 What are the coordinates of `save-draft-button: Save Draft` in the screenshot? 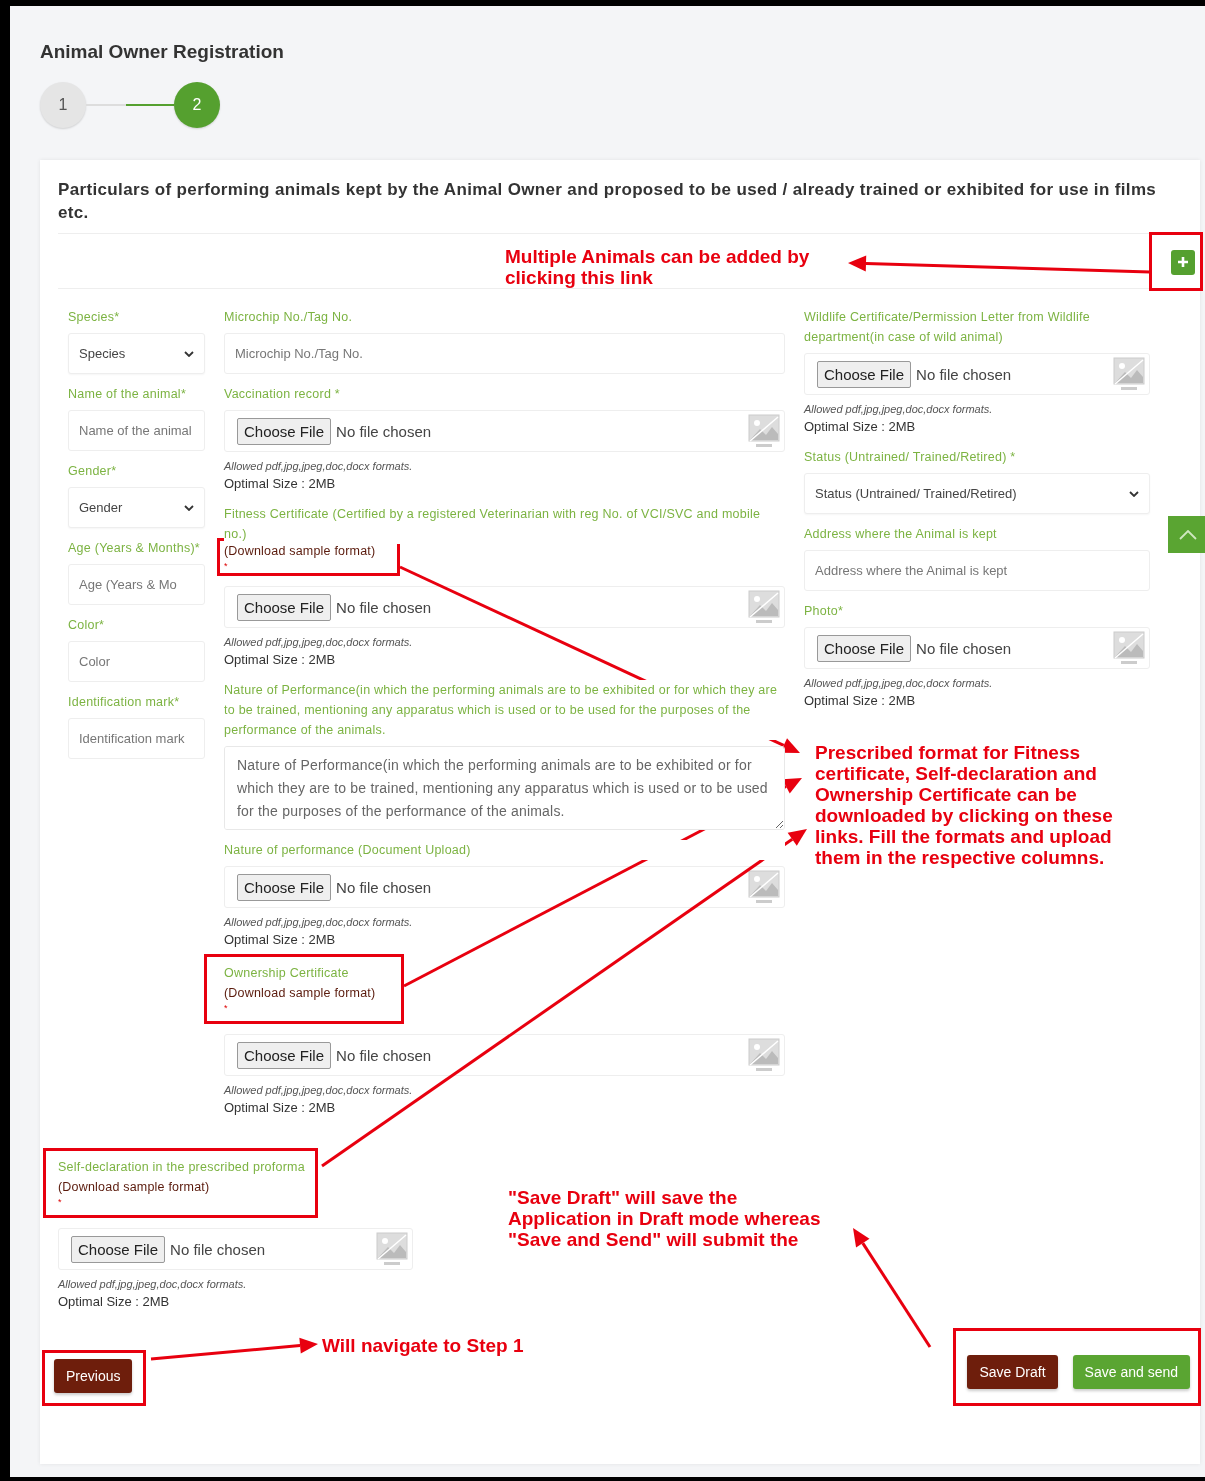 It's located at (1012, 1372).